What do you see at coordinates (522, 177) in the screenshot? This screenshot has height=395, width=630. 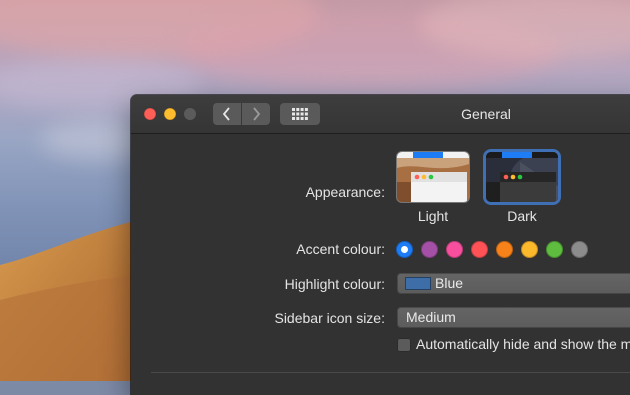 I see `appearance-dark-thumbnail` at bounding box center [522, 177].